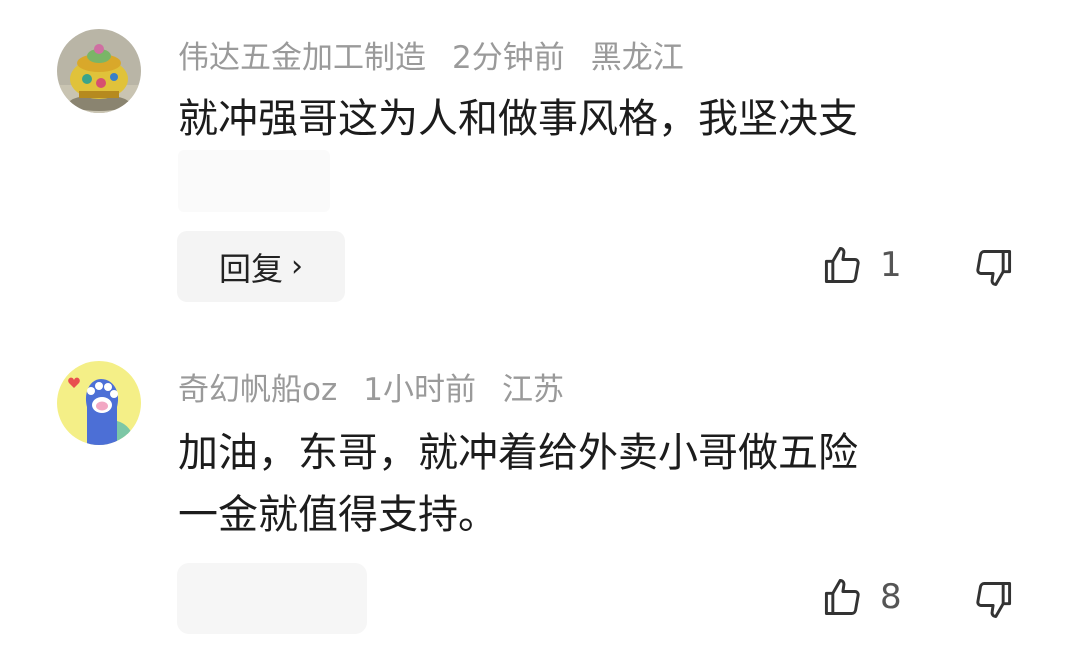 This screenshot has height=647, width=1080. I want to click on reply-button, so click(272, 598).